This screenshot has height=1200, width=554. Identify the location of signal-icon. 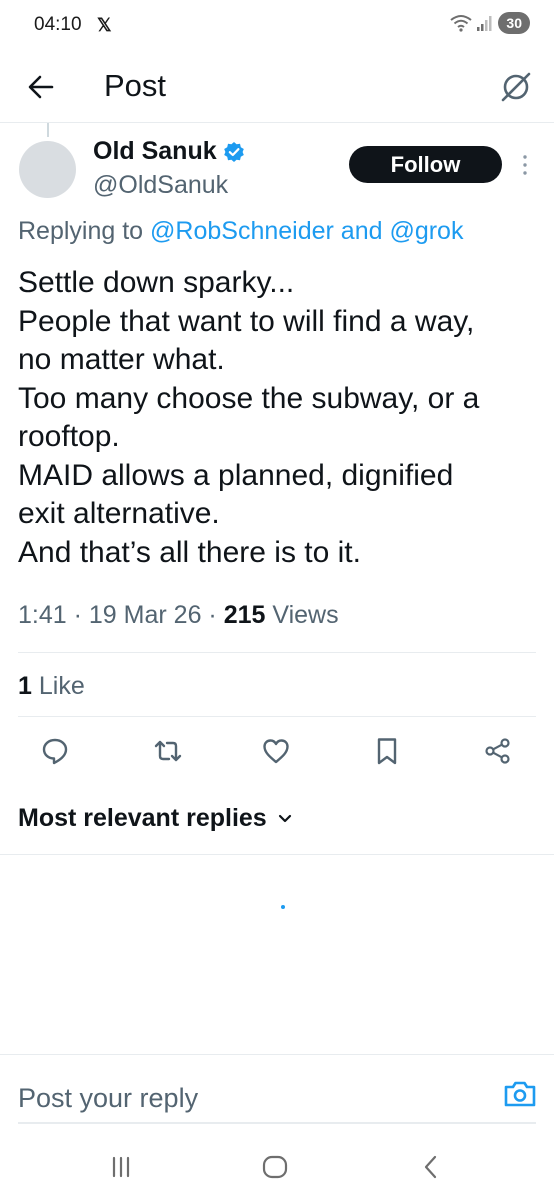
(484, 23).